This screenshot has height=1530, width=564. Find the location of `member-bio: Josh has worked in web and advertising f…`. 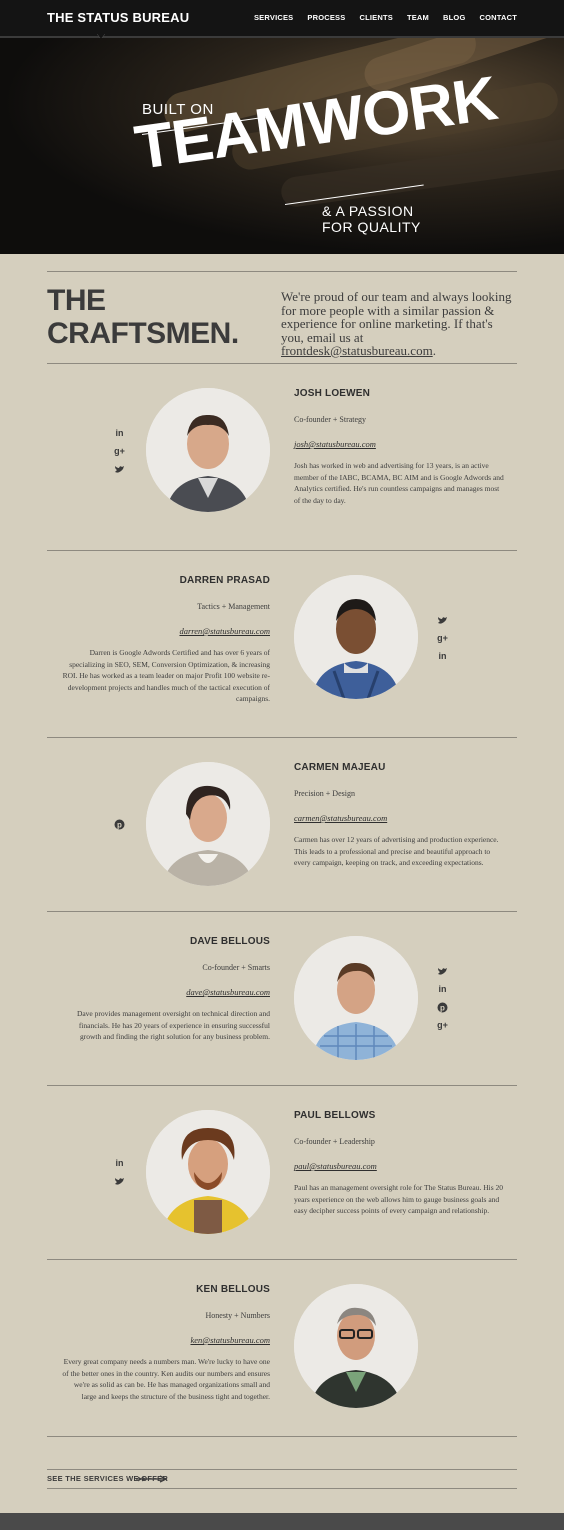

member-bio: Josh has worked in web and advertising f… is located at coordinates (399, 483).